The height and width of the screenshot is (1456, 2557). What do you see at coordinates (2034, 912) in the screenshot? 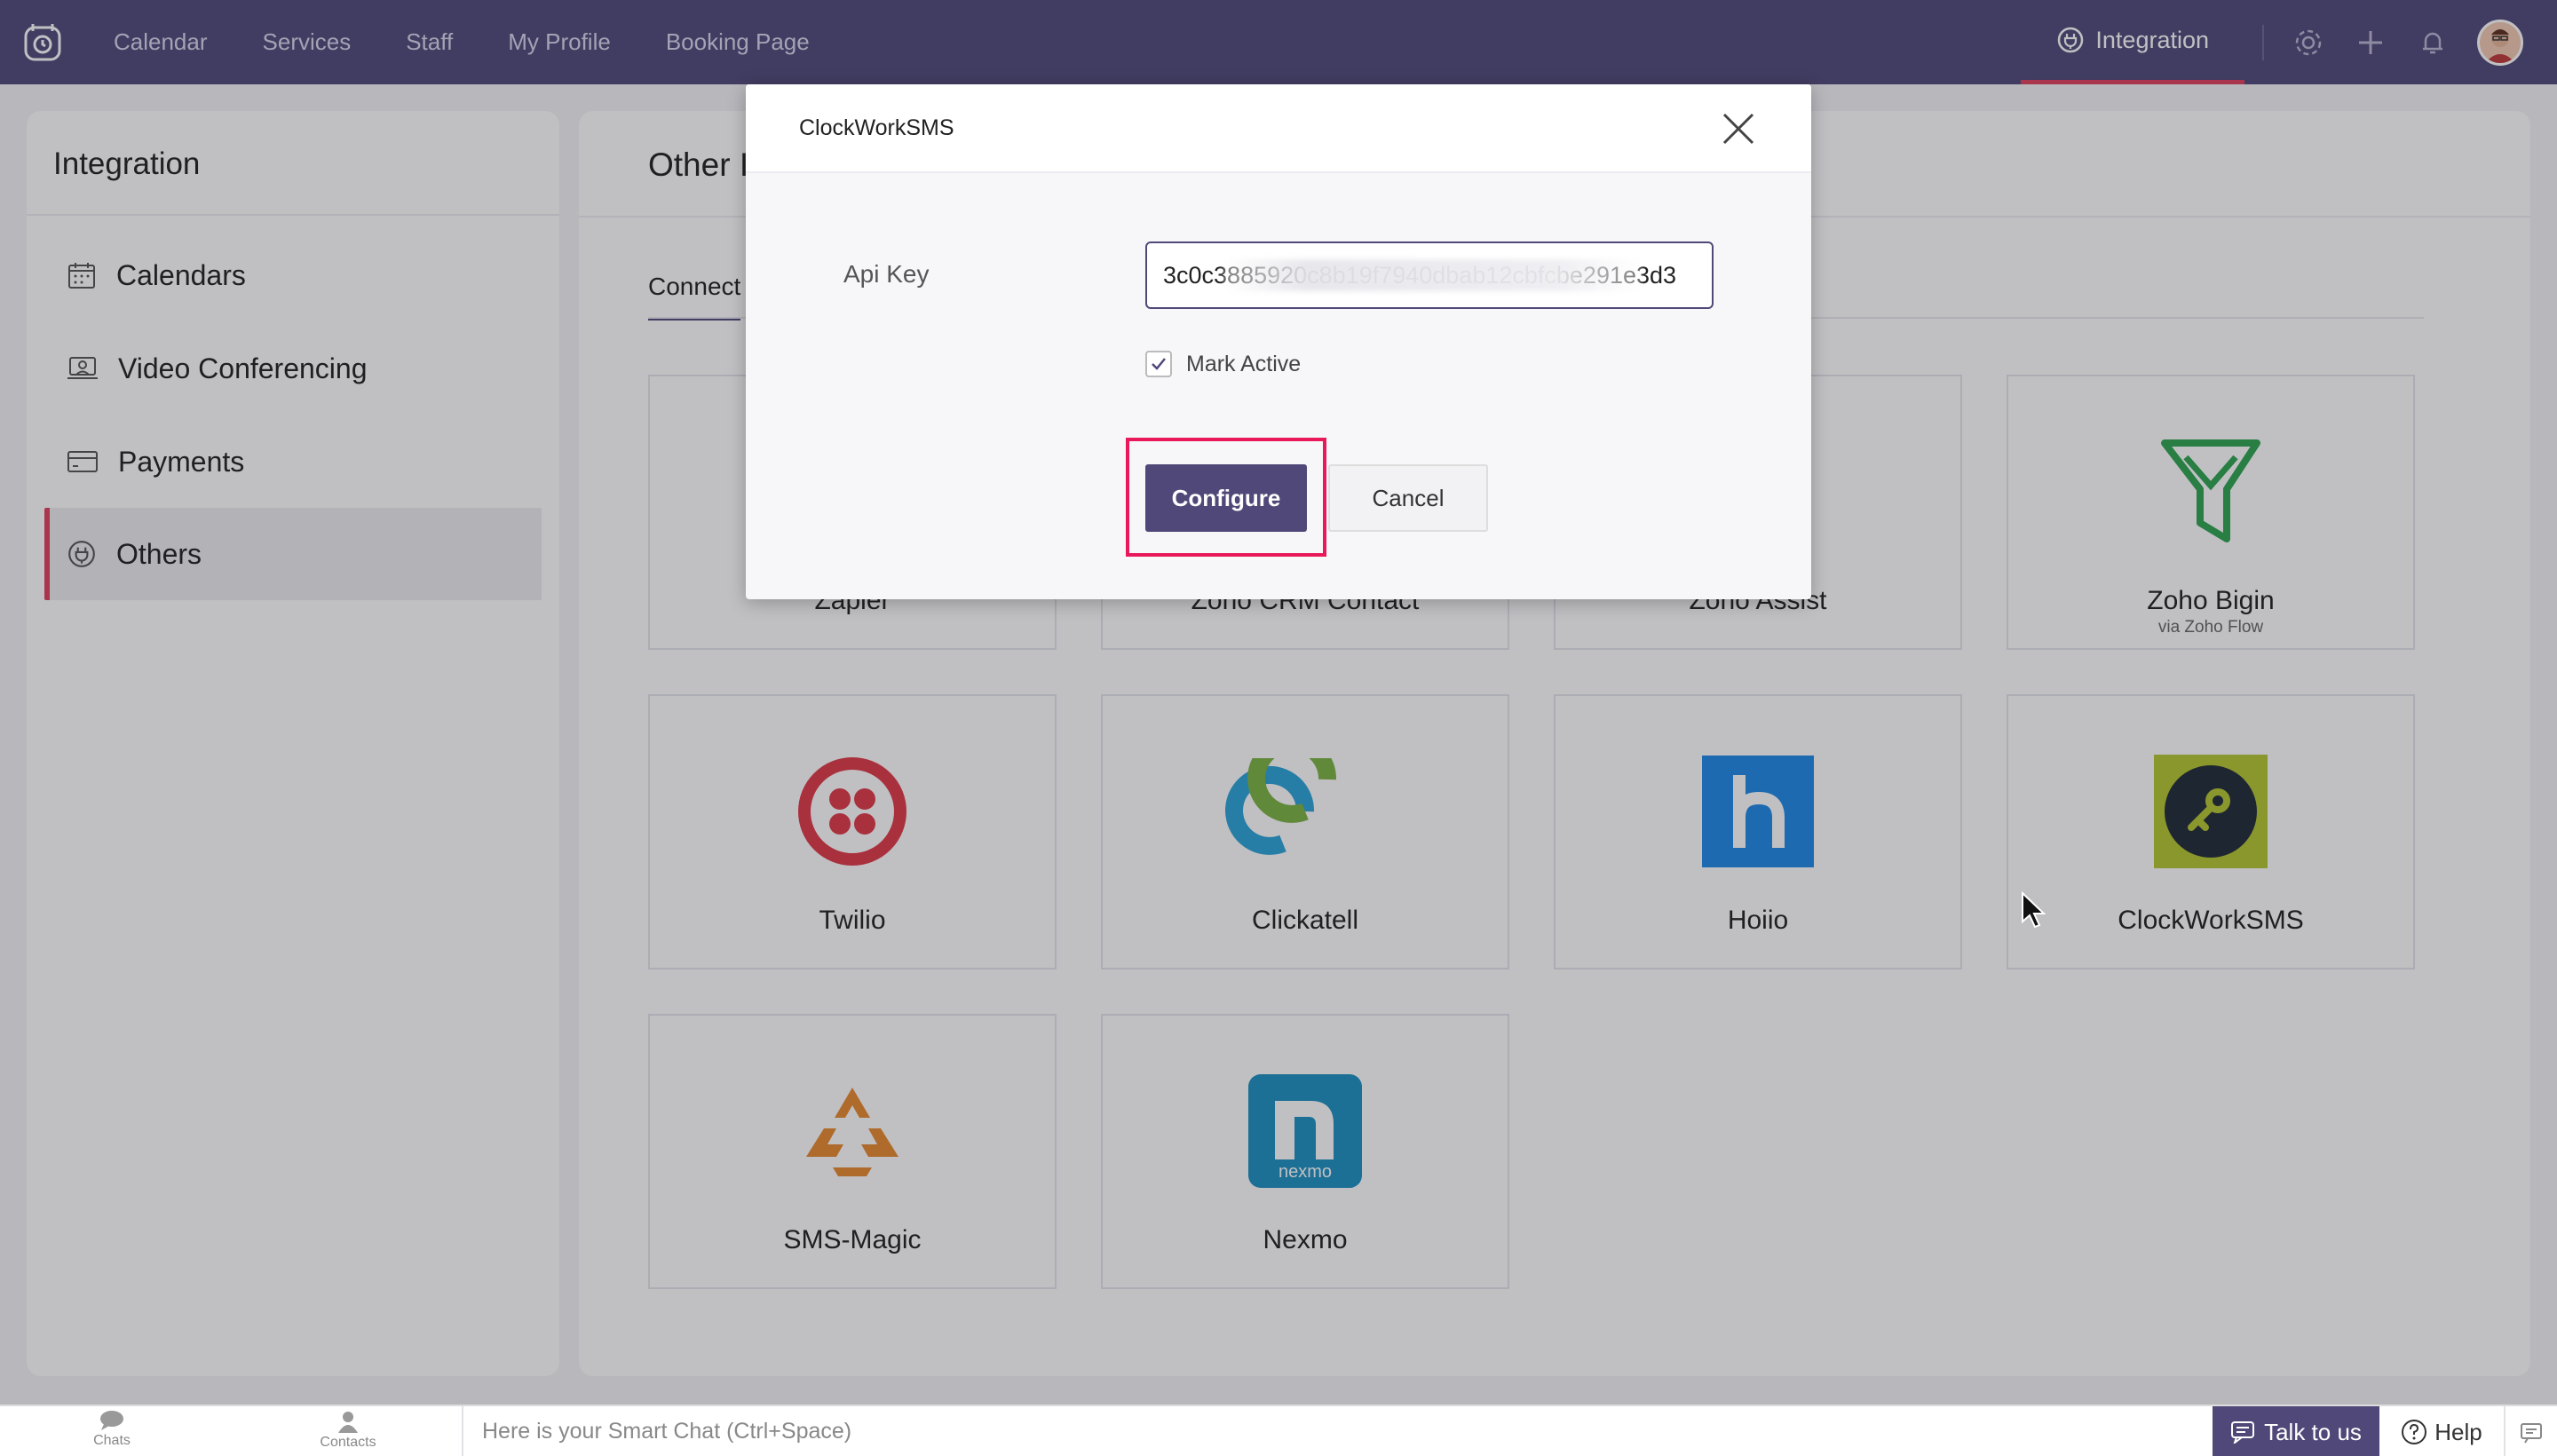
I see `mouse-pointer-icon` at bounding box center [2034, 912].